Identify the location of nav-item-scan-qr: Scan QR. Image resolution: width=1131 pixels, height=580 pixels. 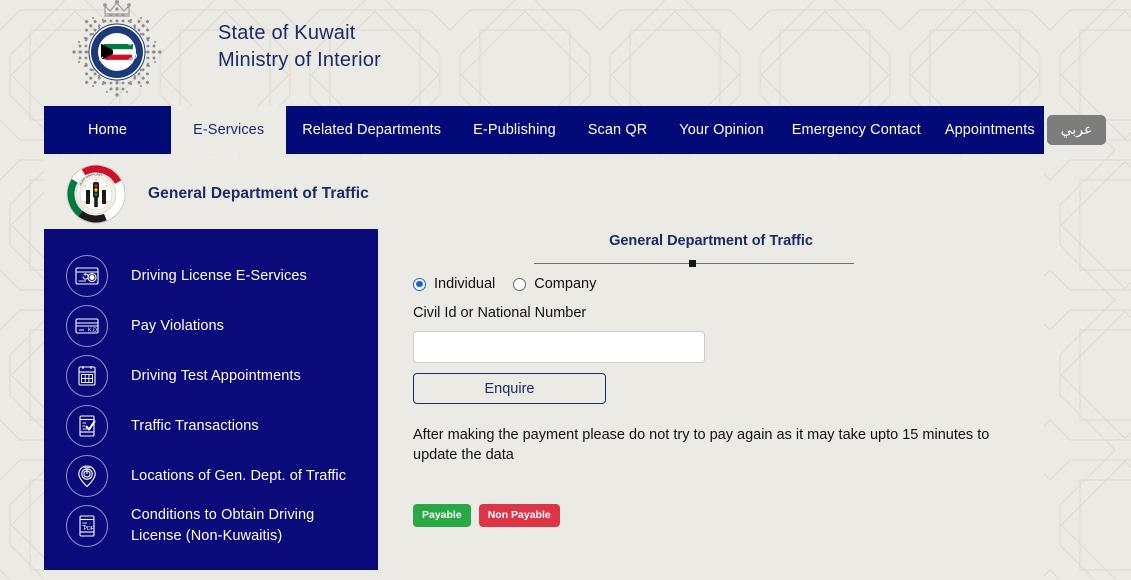
(618, 130).